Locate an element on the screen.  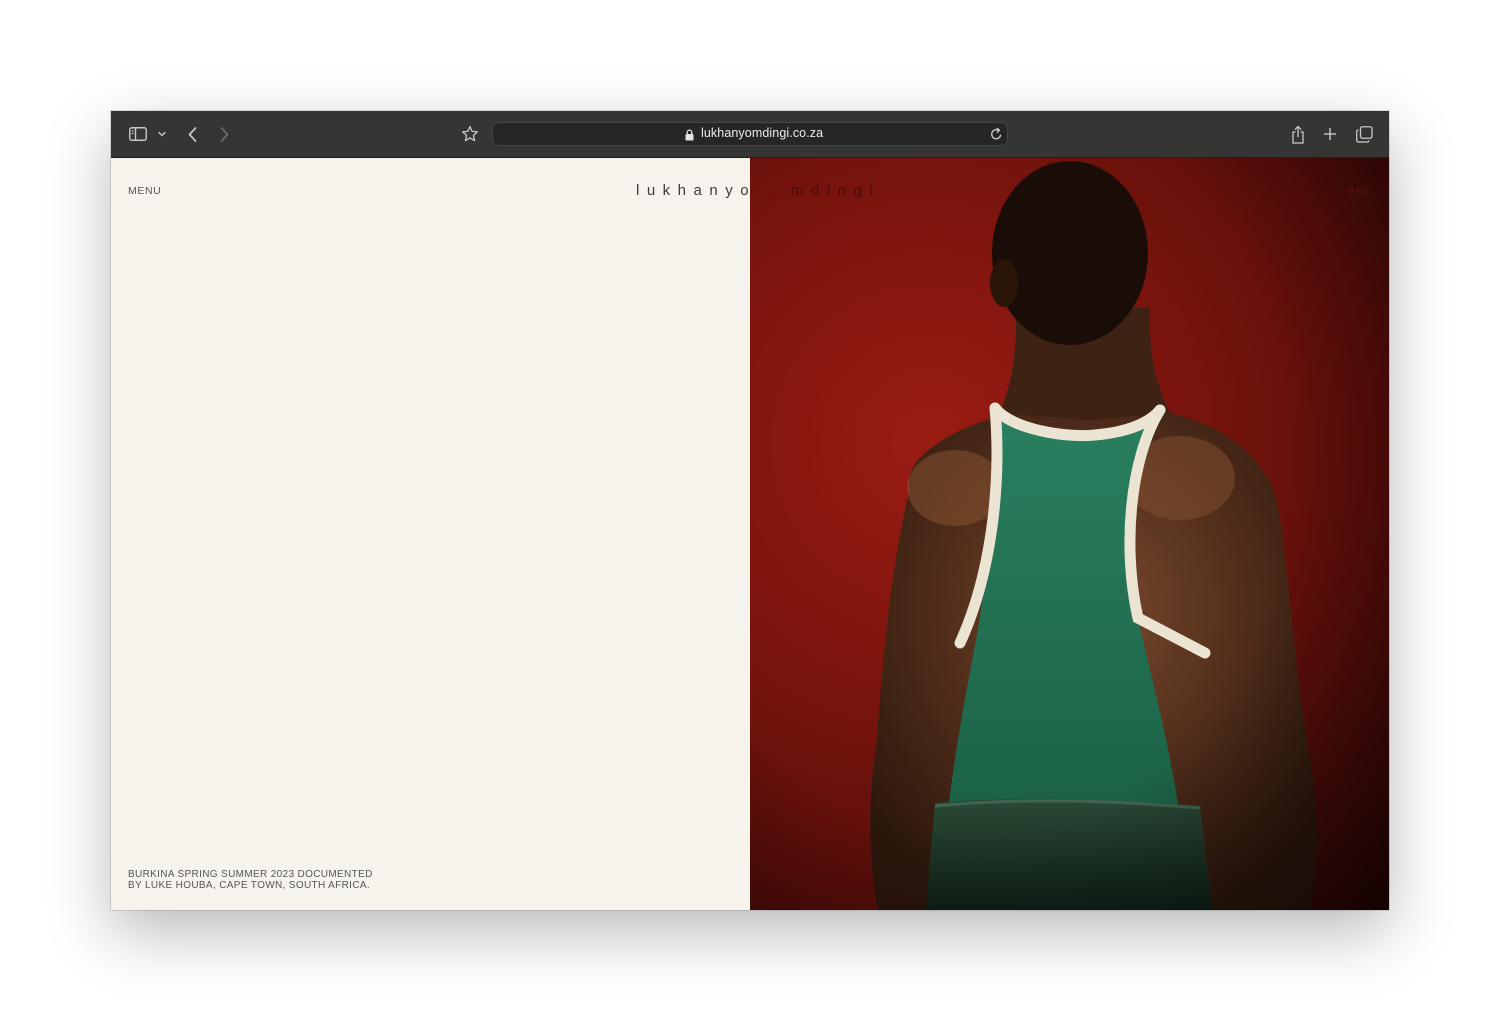
browser-toolbar: lukhanyomdingi.co.za is located at coordinates (750, 134).